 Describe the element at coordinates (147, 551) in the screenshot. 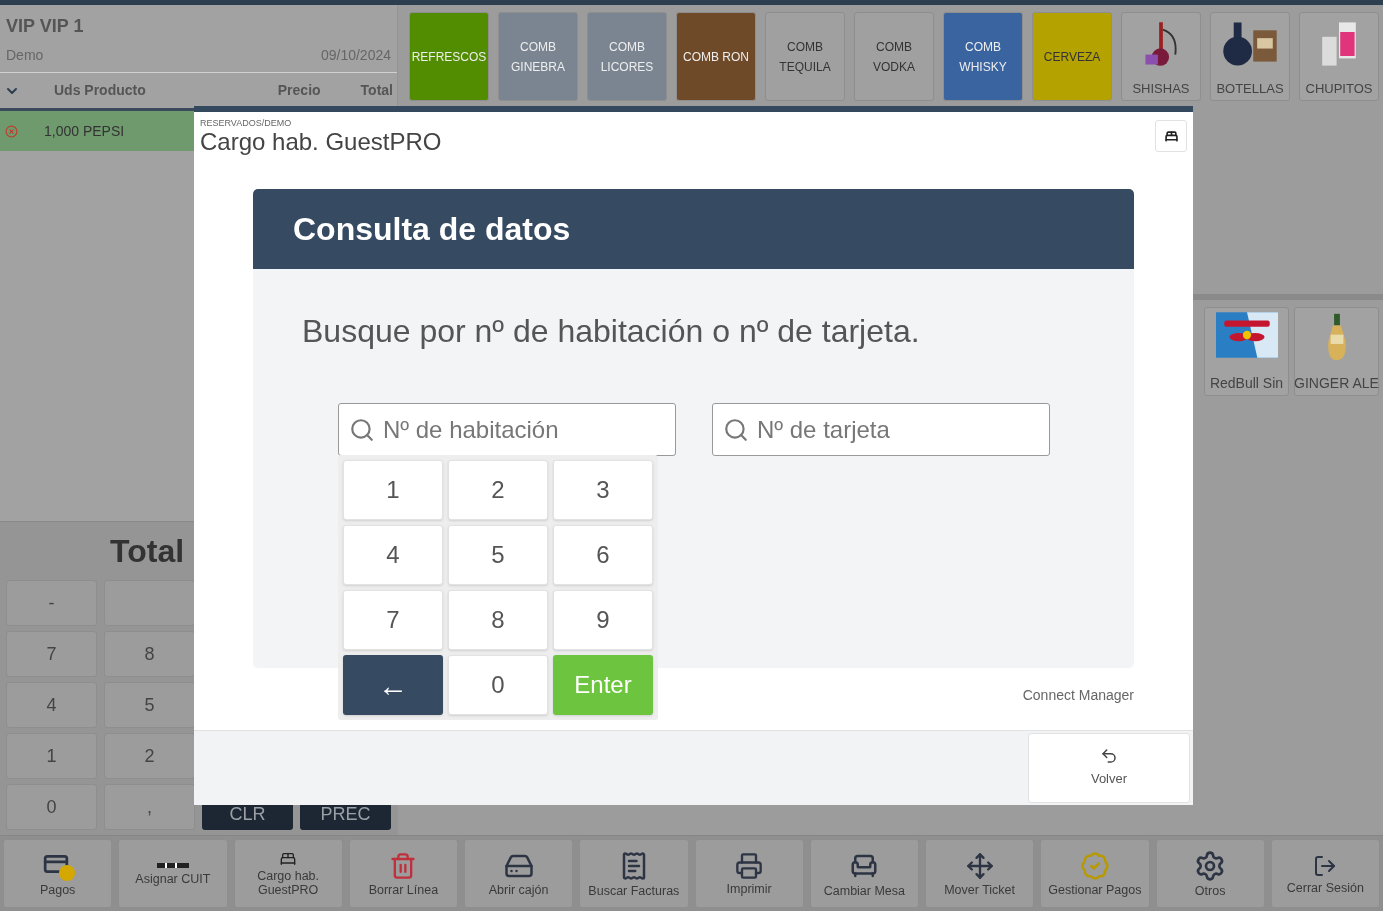

I see `total-label: Total` at that location.